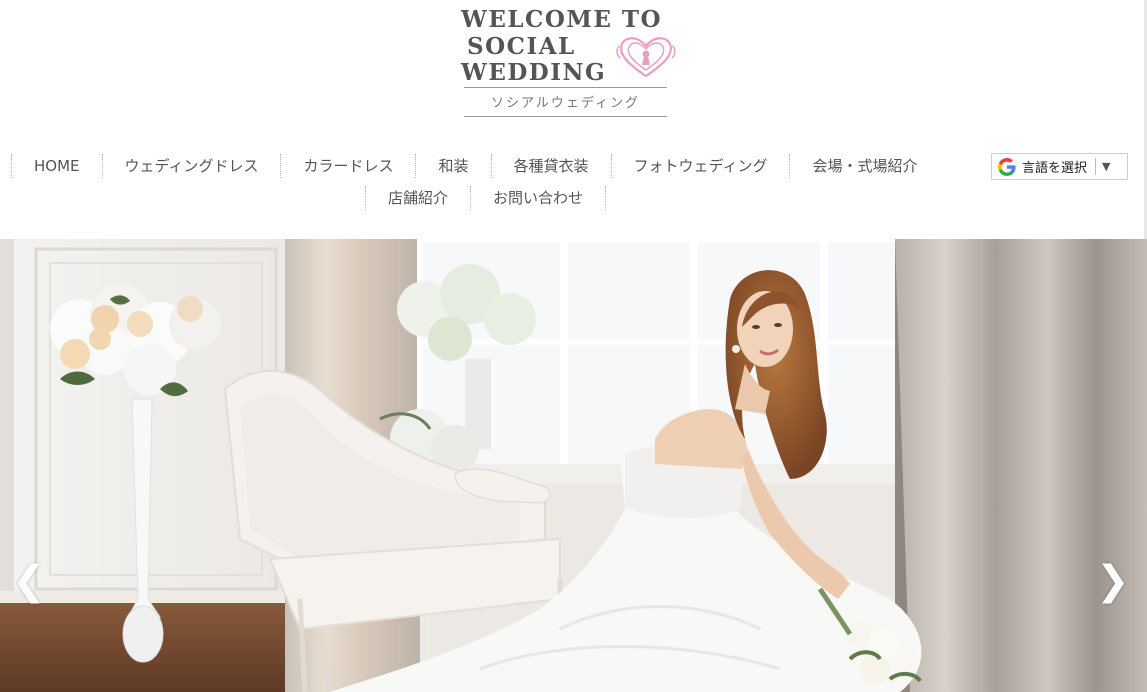  I want to click on logo-line-2: SOCIAL, so click(521, 46).